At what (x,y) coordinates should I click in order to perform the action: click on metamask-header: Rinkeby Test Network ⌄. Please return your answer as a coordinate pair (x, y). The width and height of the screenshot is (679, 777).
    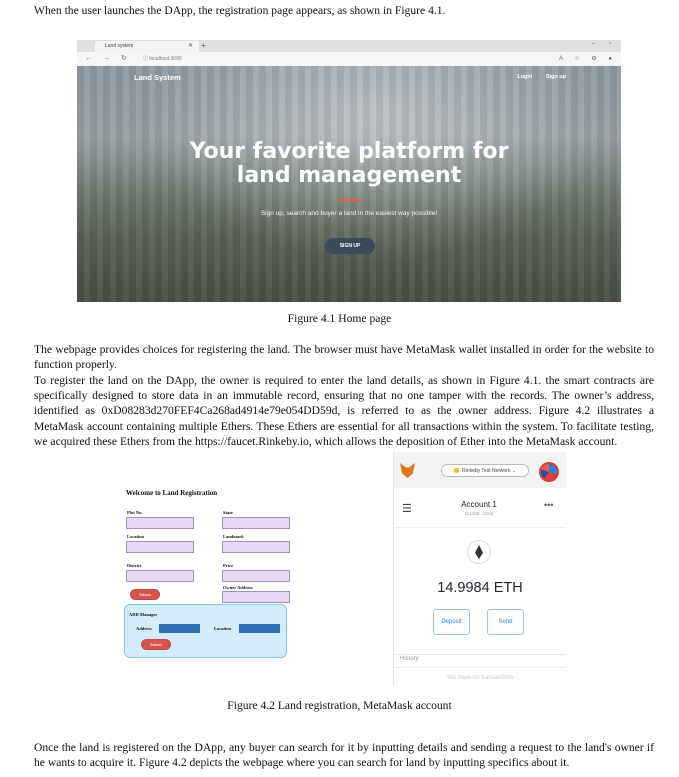
    Looking at the image, I should click on (480, 470).